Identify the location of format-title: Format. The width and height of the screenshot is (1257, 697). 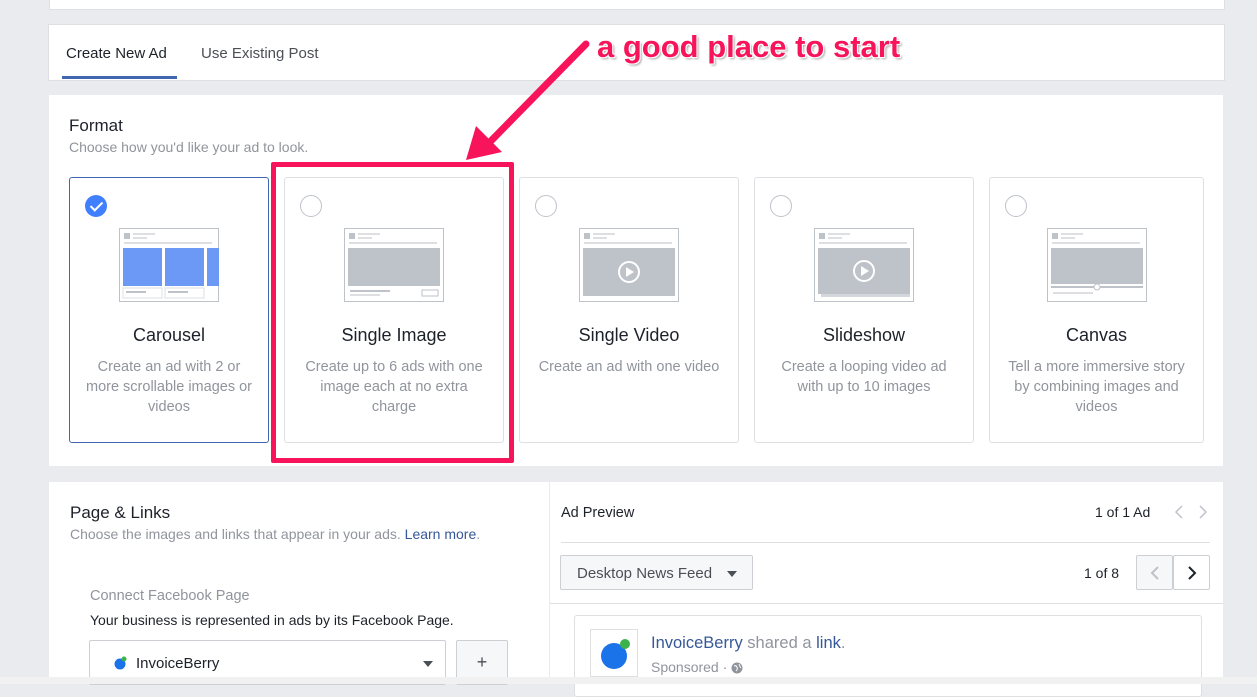
(96, 125).